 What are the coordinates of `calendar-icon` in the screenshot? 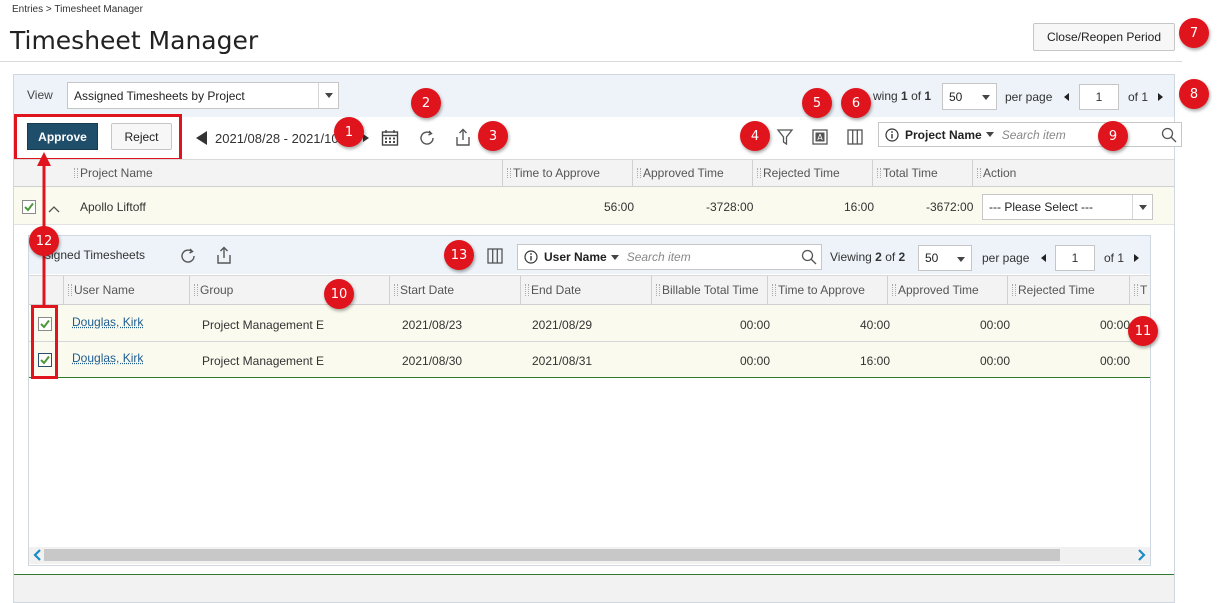 It's located at (390, 138).